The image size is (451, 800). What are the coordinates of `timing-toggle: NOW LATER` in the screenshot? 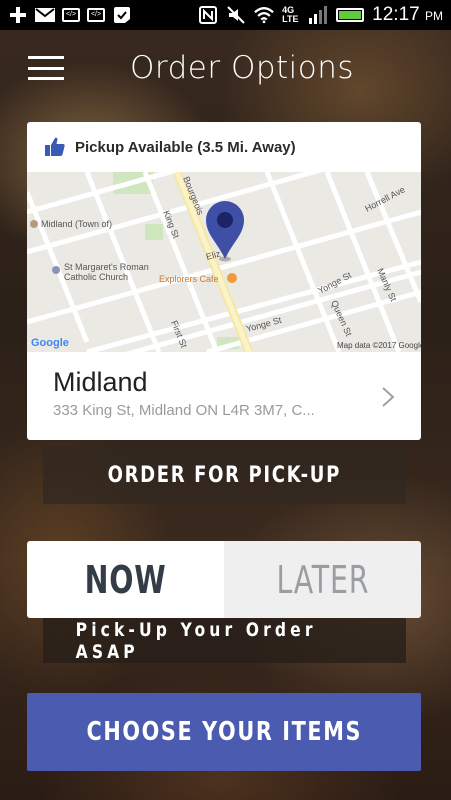 It's located at (224, 579).